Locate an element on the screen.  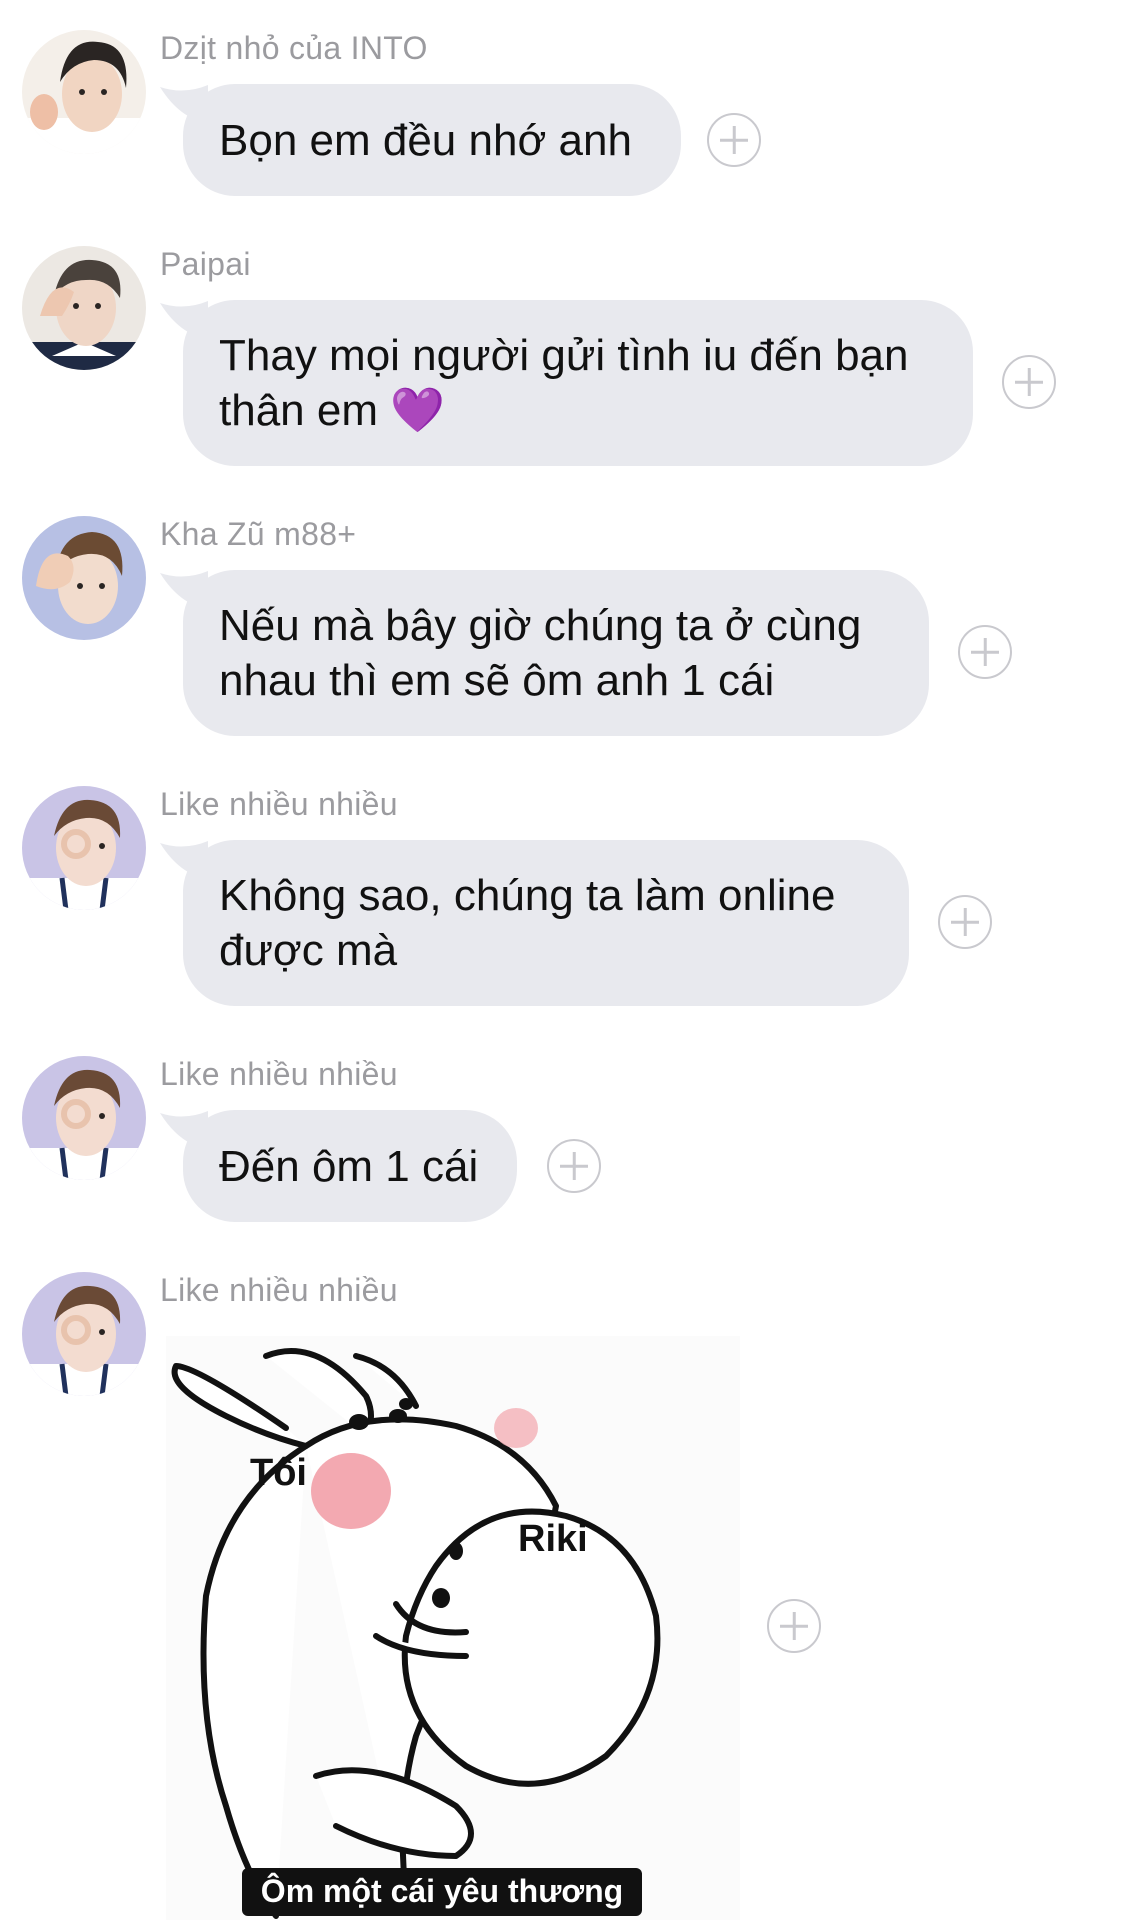
sender-name: Kha Zũ m88+ is located at coordinates (258, 534).